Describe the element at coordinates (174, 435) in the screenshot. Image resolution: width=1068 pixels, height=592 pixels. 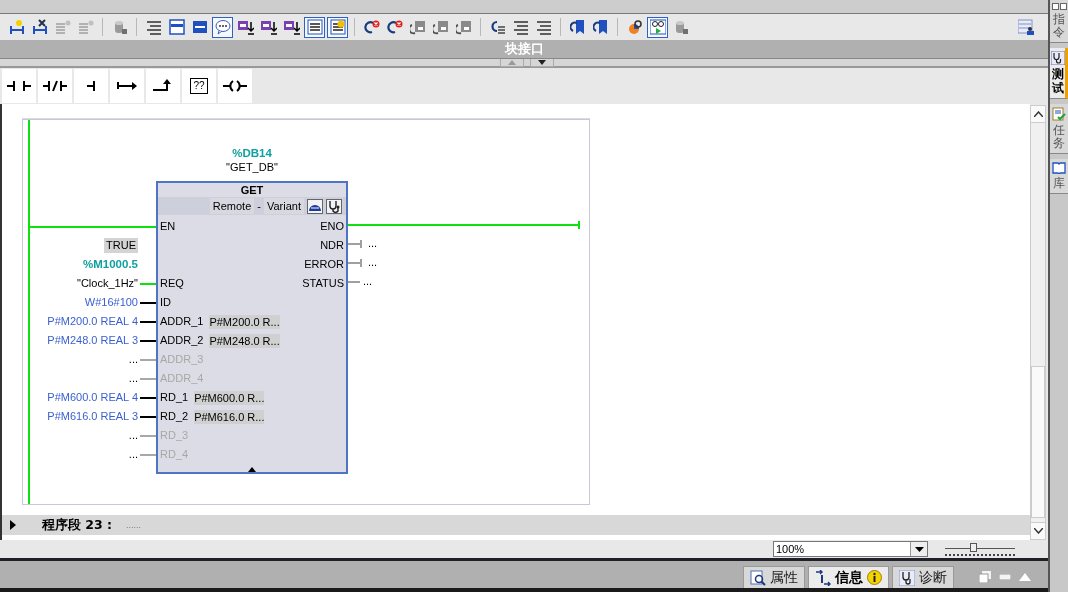
I see `pin-label: RD_3` at that location.